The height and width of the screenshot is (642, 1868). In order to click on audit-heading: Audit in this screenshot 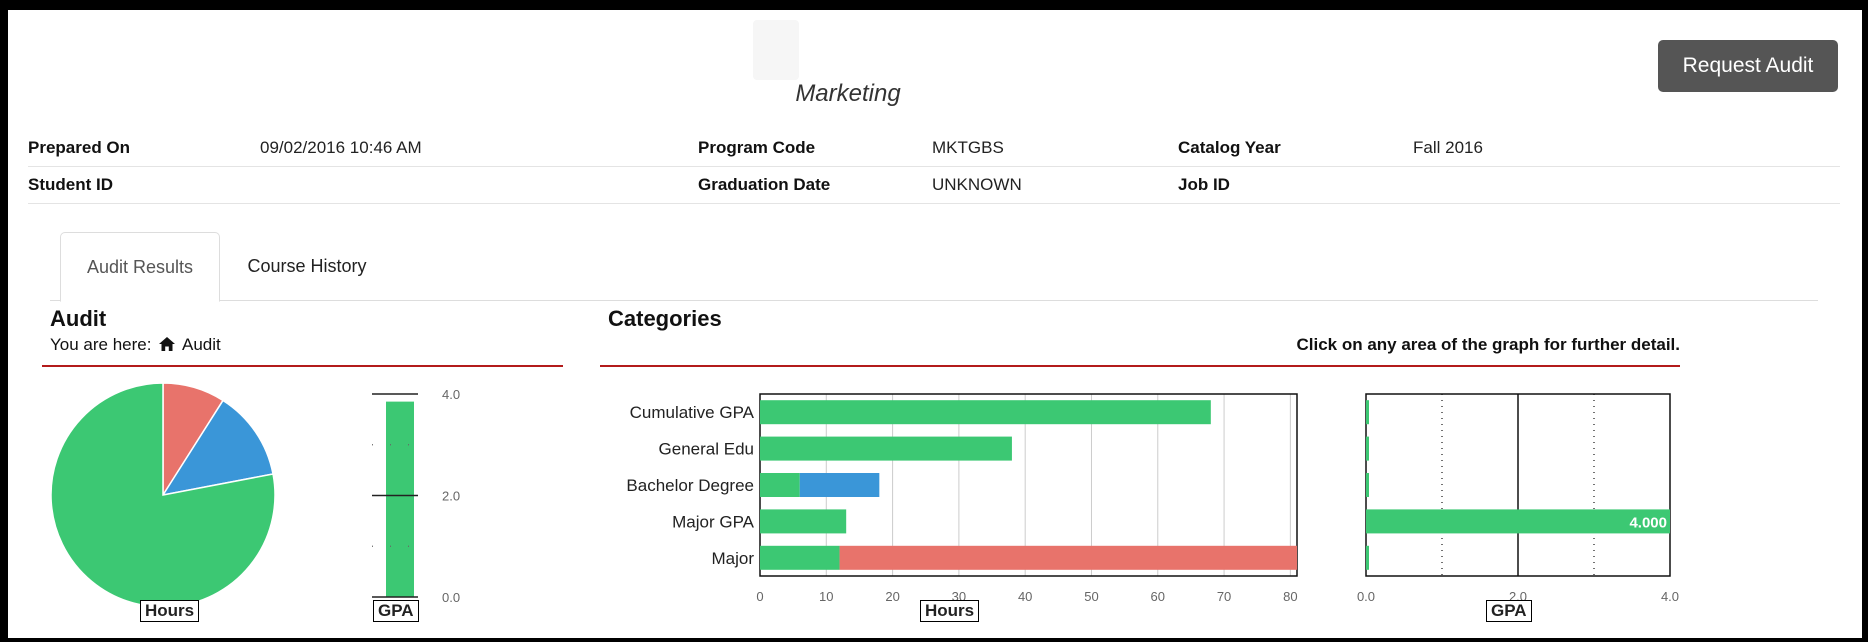, I will do `click(78, 318)`.